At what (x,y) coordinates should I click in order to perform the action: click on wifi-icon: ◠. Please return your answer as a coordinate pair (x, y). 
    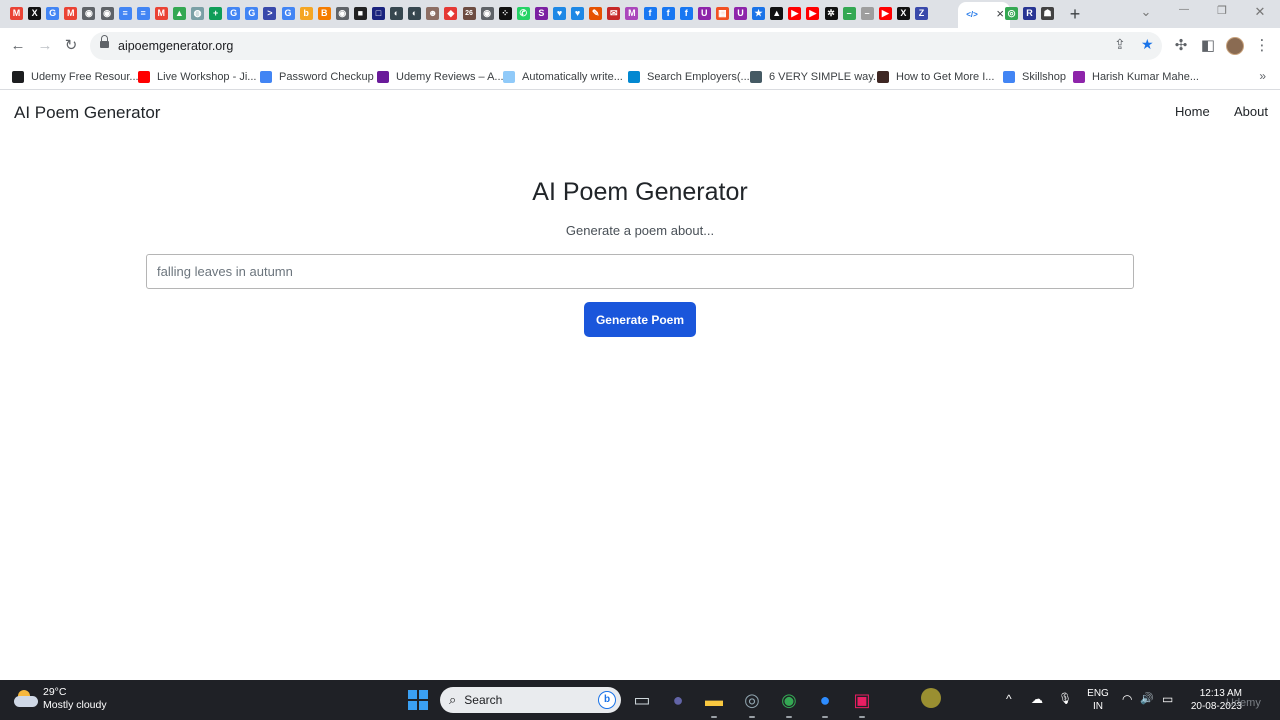
    Looking at the image, I should click on (1127, 699).